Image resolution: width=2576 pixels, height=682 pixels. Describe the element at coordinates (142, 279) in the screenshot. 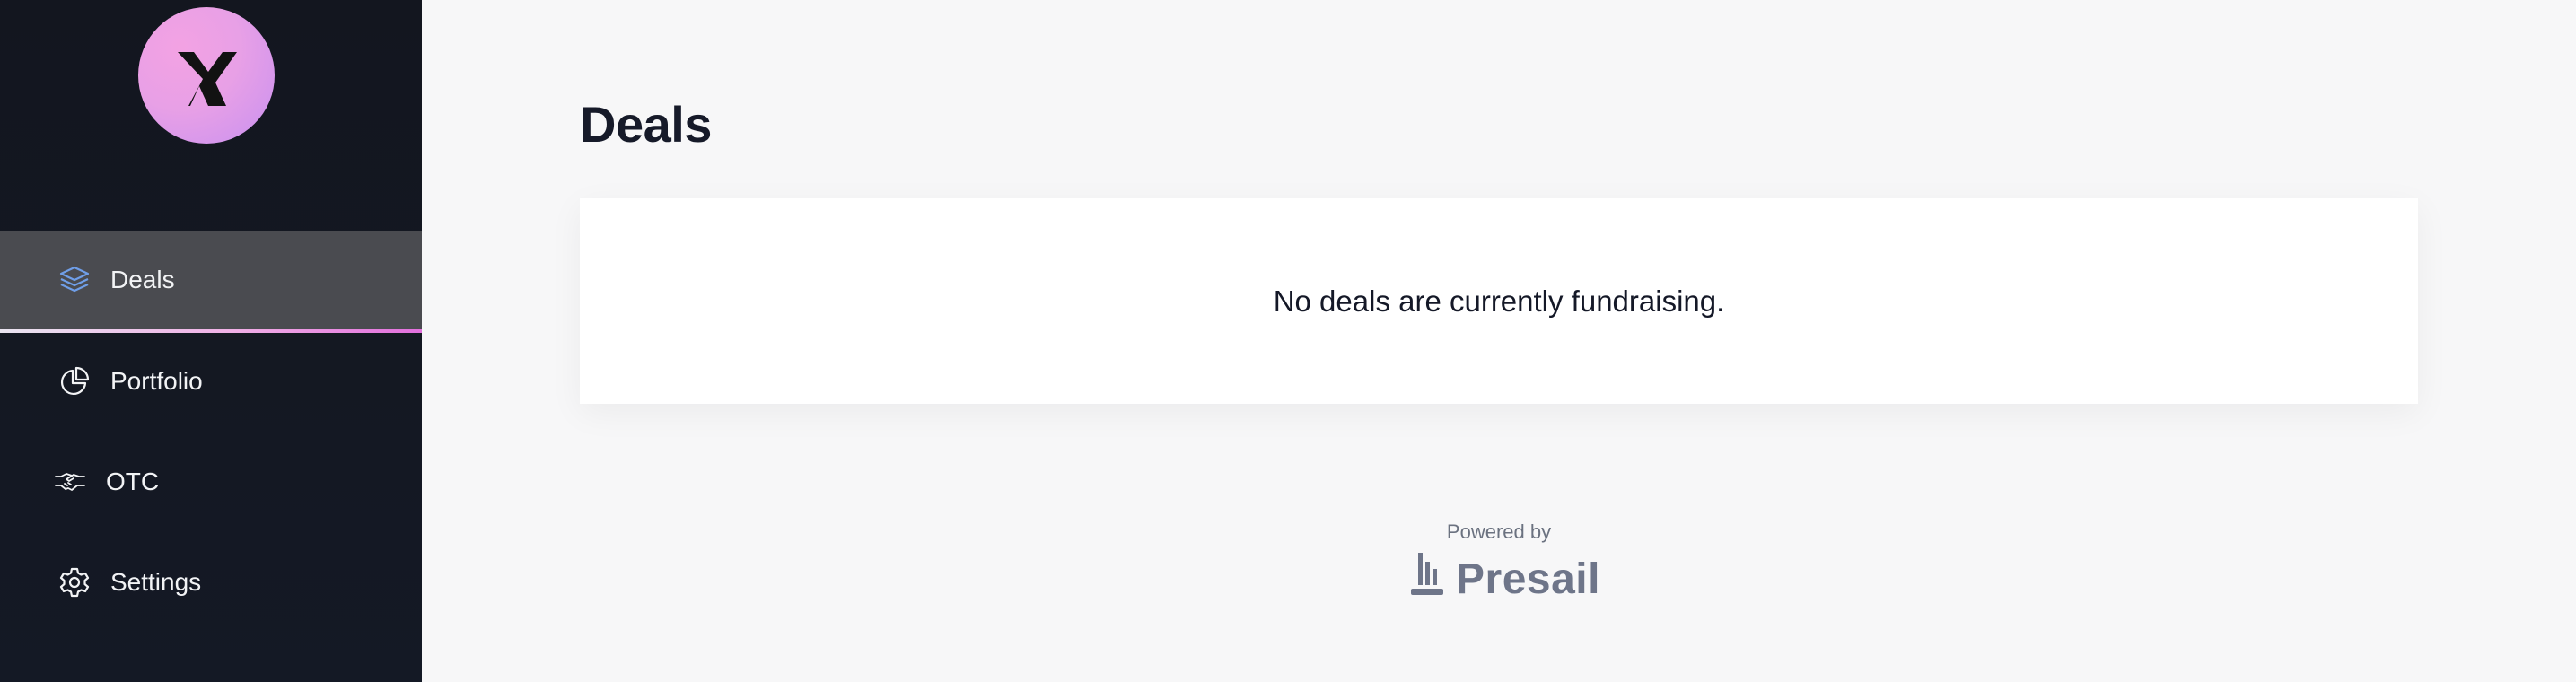

I see `sidebar-item-label: Deals` at that location.